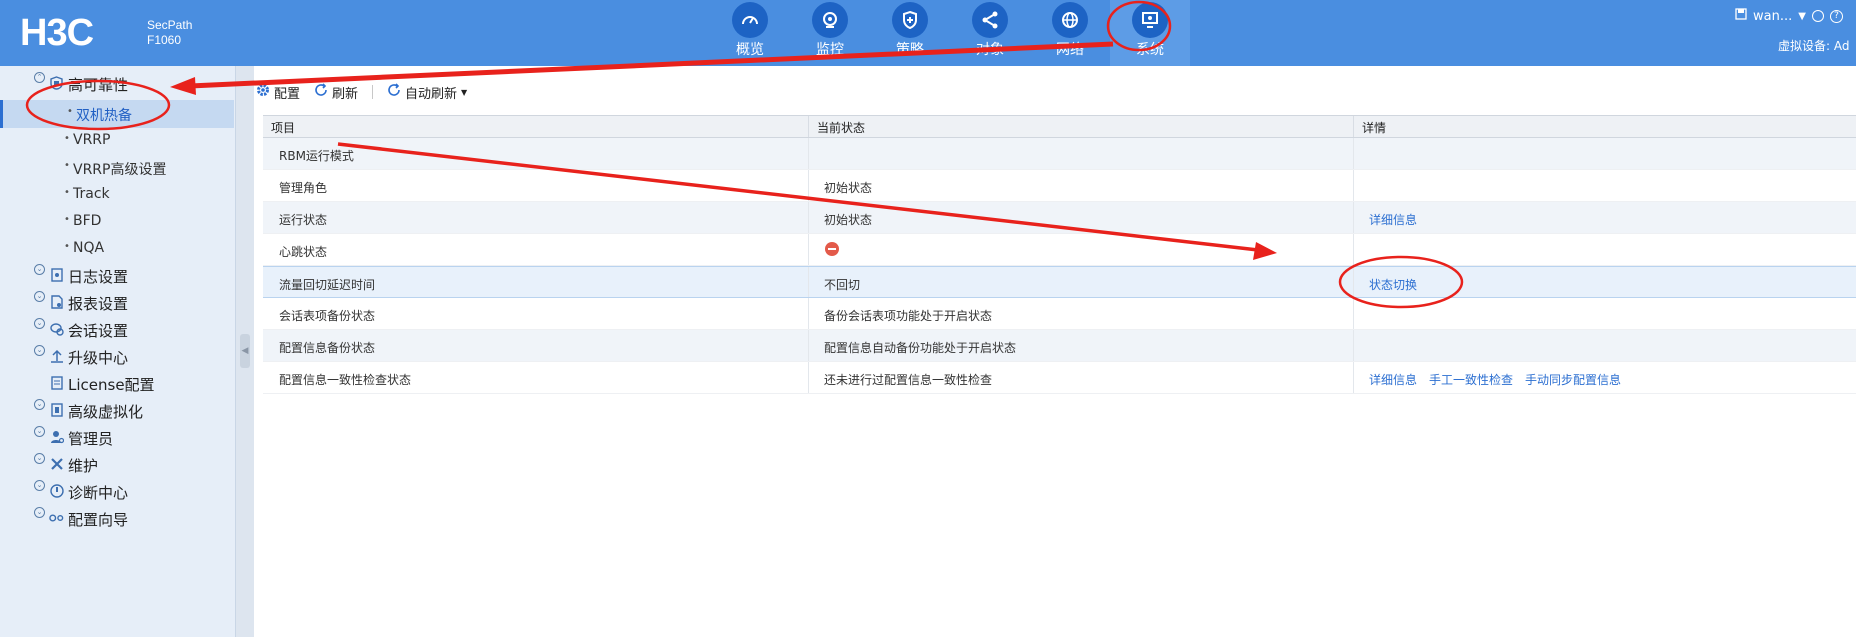 The width and height of the screenshot is (1856, 637). Describe the element at coordinates (1605, 126) in the screenshot. I see `column-header-details: 详情` at that location.